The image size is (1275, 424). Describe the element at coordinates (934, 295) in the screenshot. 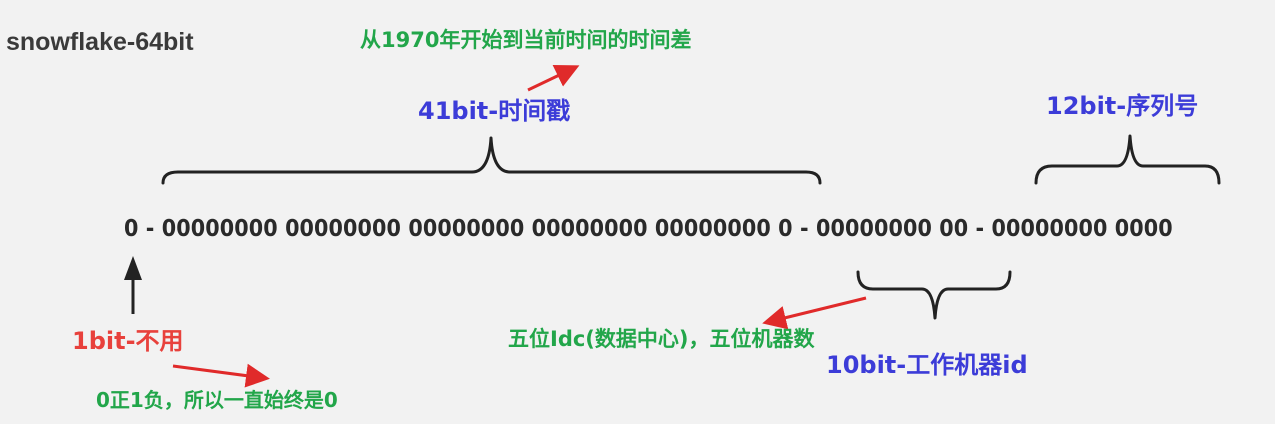

I see `machine-brace` at that location.